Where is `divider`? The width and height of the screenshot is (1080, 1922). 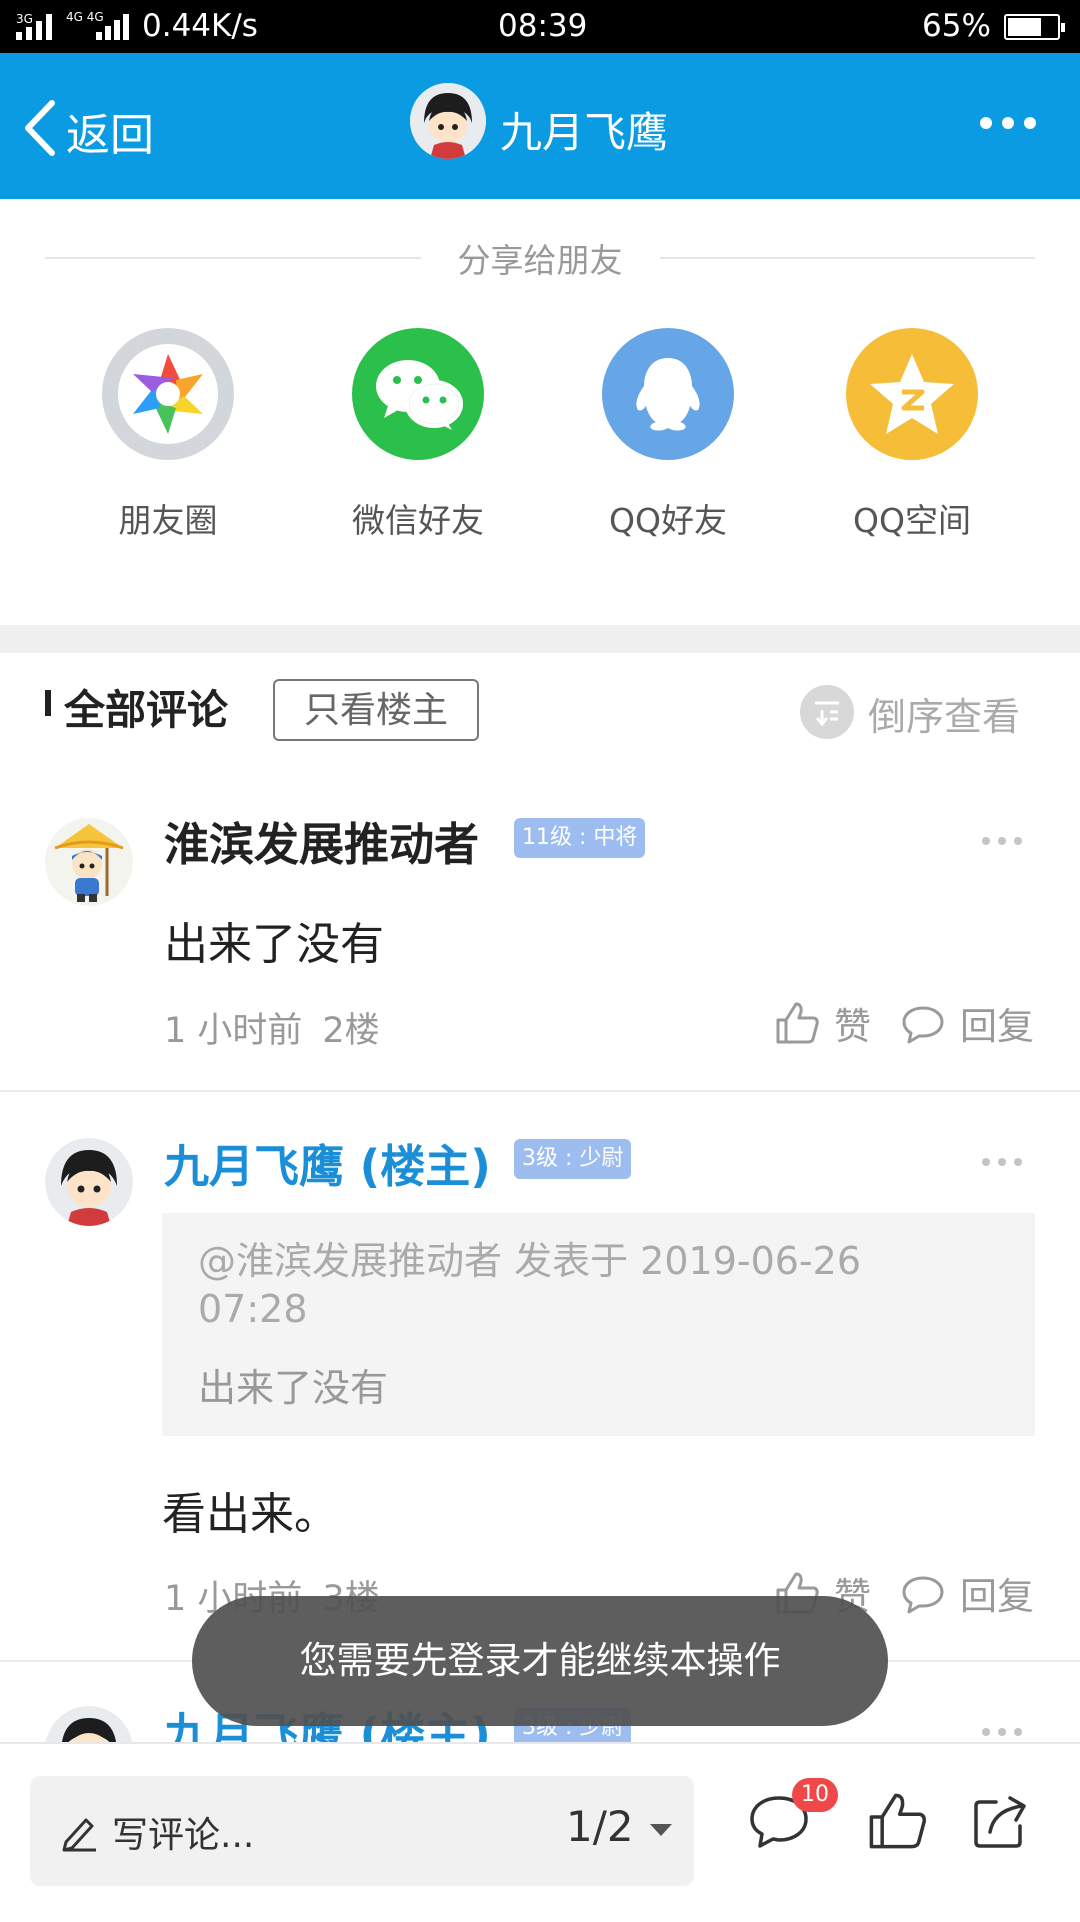
divider is located at coordinates (540, 1091).